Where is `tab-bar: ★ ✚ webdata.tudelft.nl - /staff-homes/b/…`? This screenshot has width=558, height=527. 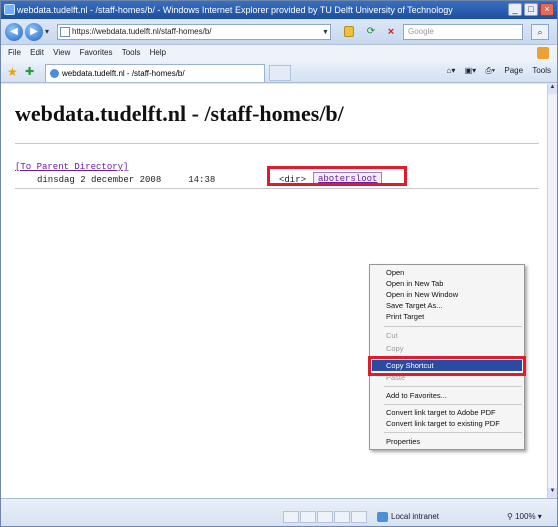
tab-bar: ★ ✚ webdata.tudelft.nl - /staff-homes/b/… is located at coordinates (279, 72).